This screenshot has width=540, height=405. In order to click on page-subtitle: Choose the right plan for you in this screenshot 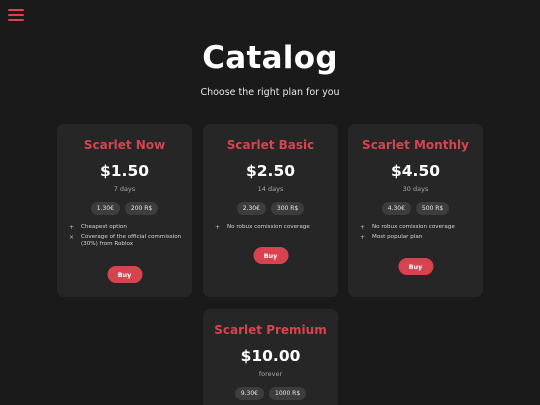, I will do `click(270, 92)`.